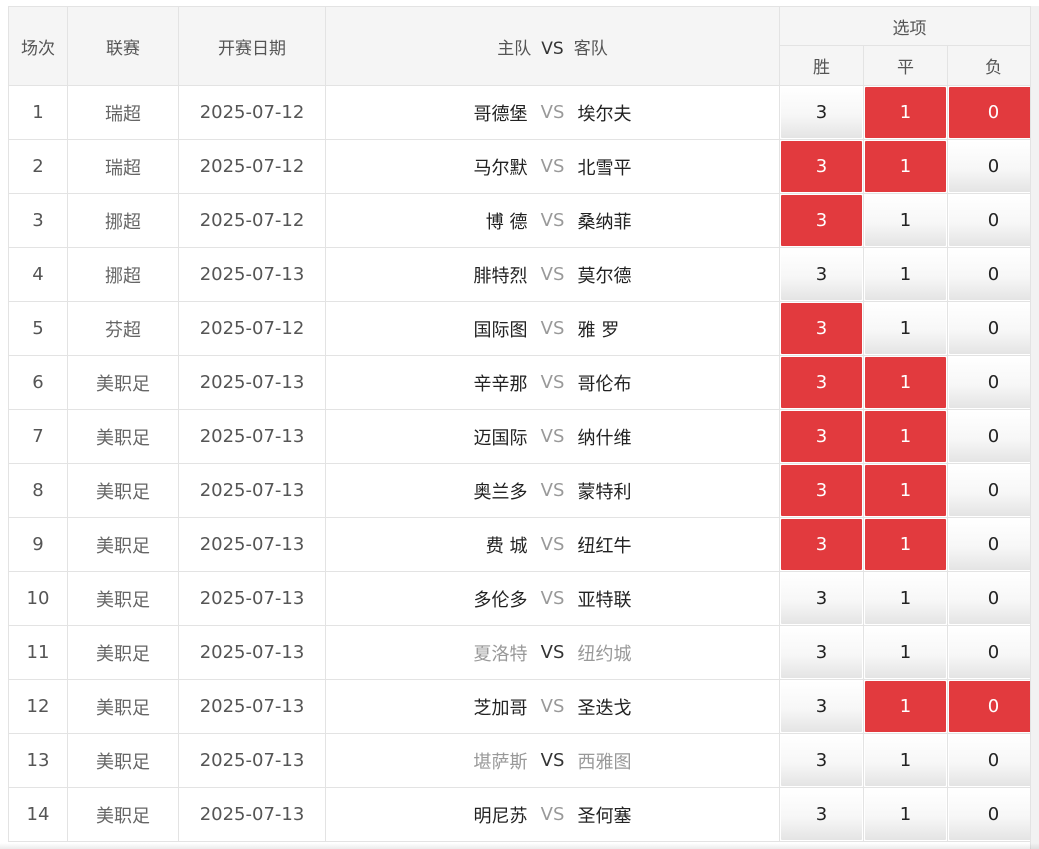 The image size is (1039, 849). I want to click on match-teams: 明尼苏 VS 圣何塞, so click(552, 814).